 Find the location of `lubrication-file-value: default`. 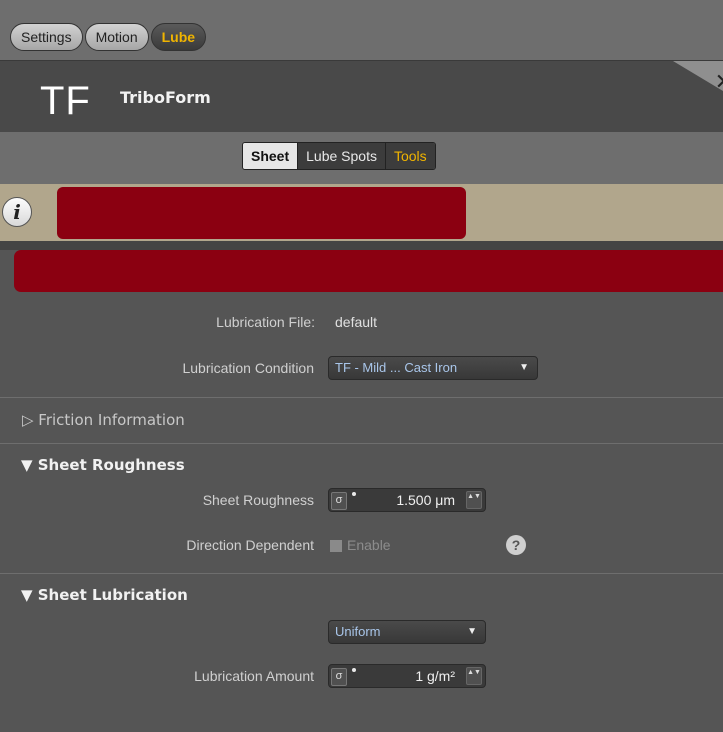

lubrication-file-value: default is located at coordinates (356, 322).